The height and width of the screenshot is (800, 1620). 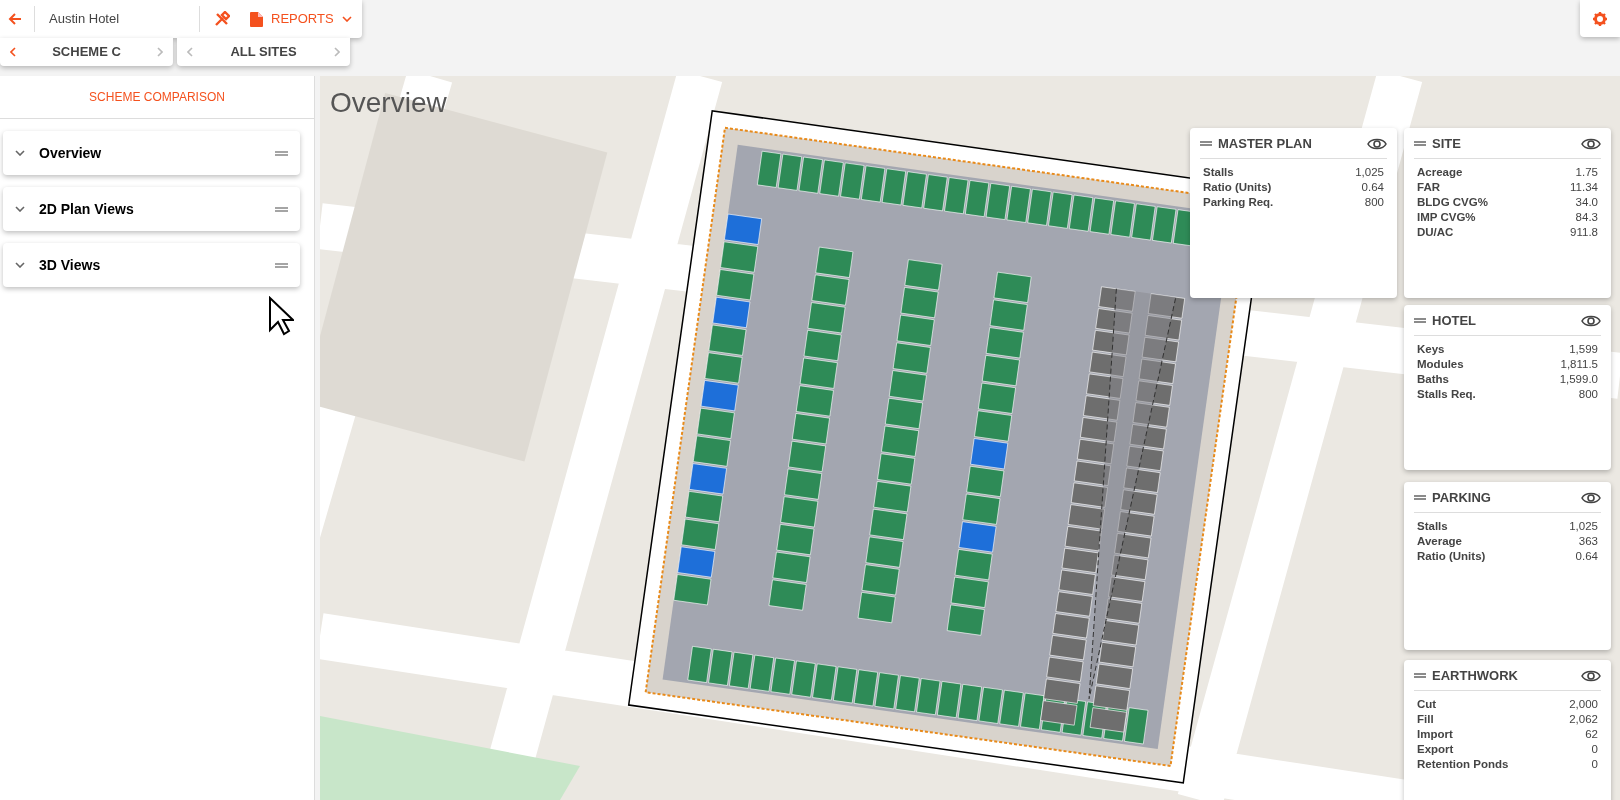 What do you see at coordinates (151, 265) in the screenshot?
I see `accordion-item: 3D Views` at bounding box center [151, 265].